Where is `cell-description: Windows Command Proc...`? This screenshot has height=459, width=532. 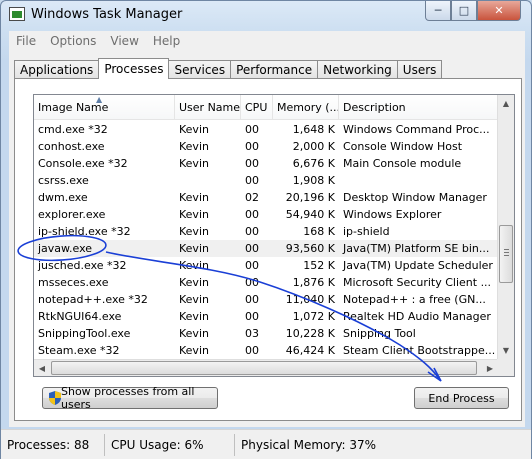 cell-description: Windows Command Proc... is located at coordinates (416, 129).